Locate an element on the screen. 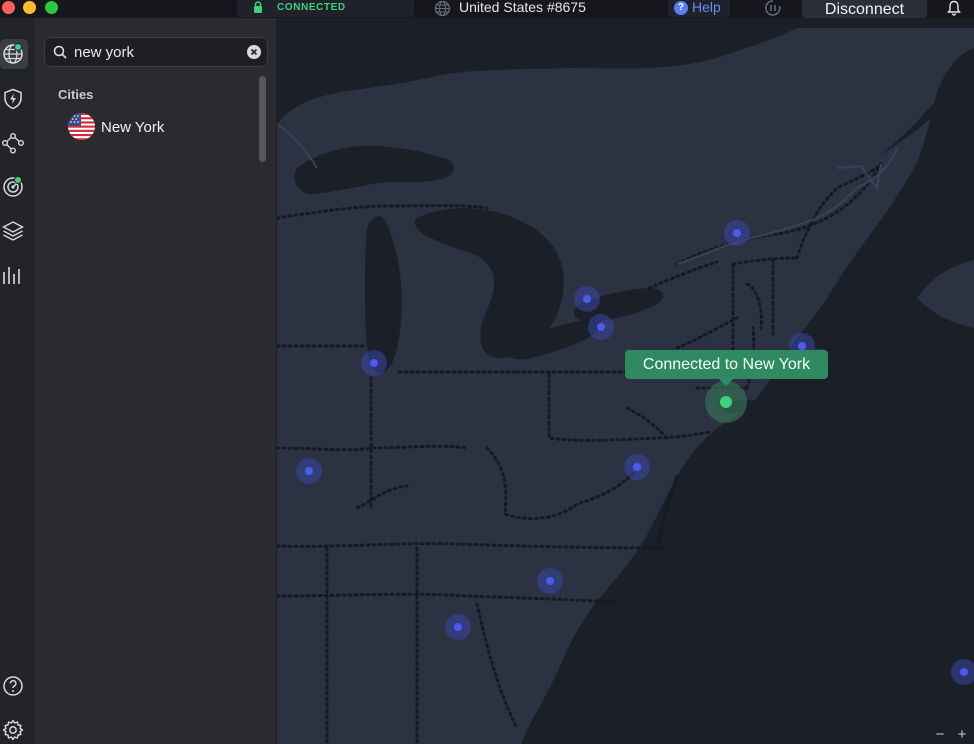  help-question-icon is located at coordinates (13, 686).